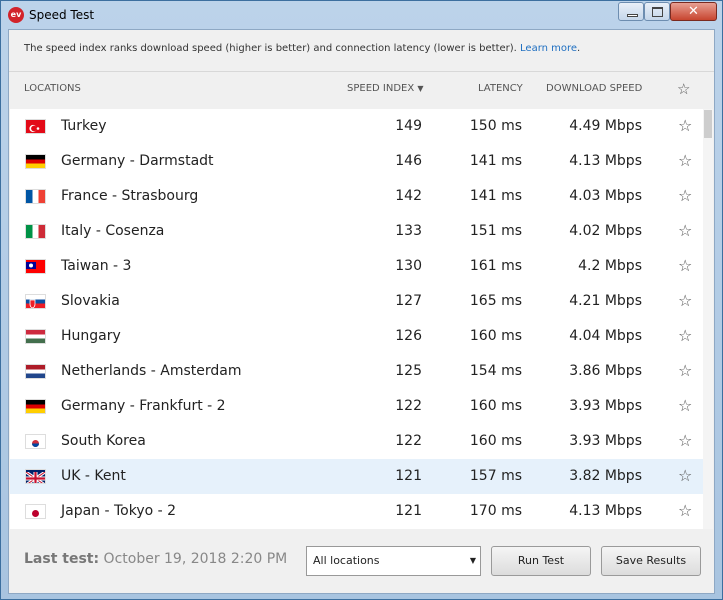 This screenshot has width=723, height=600. Describe the element at coordinates (356, 336) in the screenshot. I see `table-row: Hungary 126 160 ms 4.04 Mbps ☆` at that location.